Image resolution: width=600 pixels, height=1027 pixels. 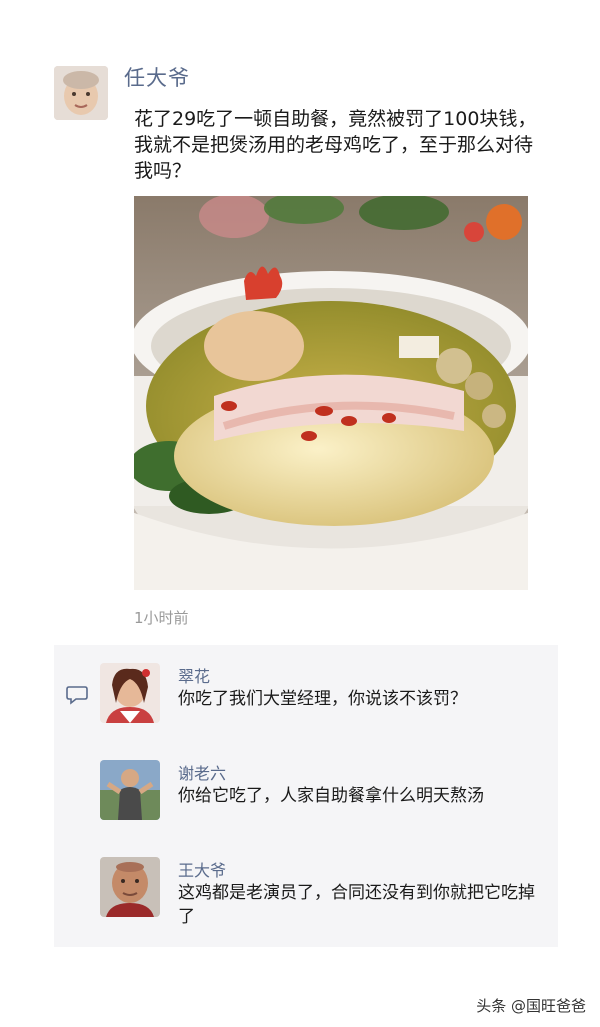 I want to click on watermark: 头条 @国旺爸爸, so click(x=531, y=1006).